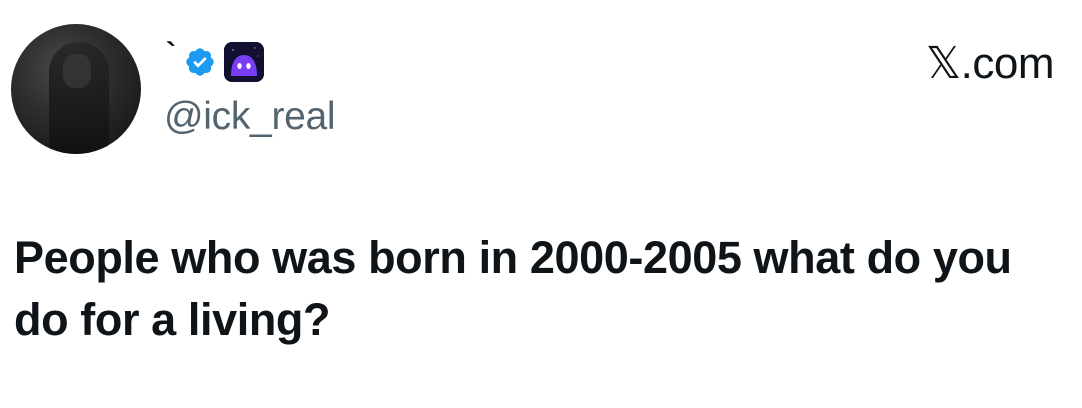  What do you see at coordinates (200, 62) in the screenshot?
I see `verified-badge-icon` at bounding box center [200, 62].